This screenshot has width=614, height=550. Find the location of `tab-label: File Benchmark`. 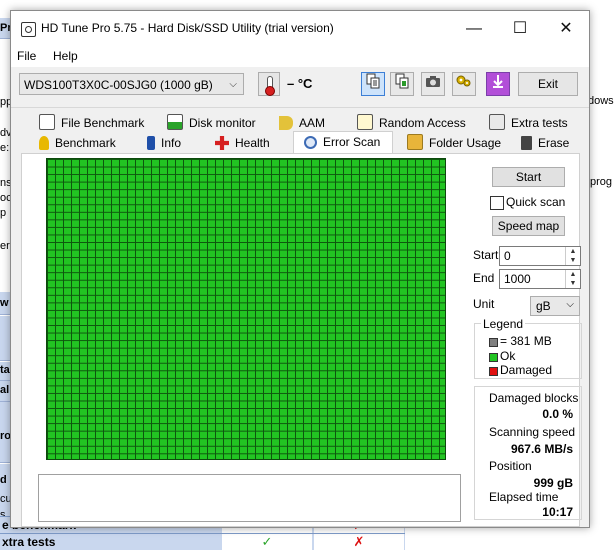

tab-label: File Benchmark is located at coordinates (103, 123).